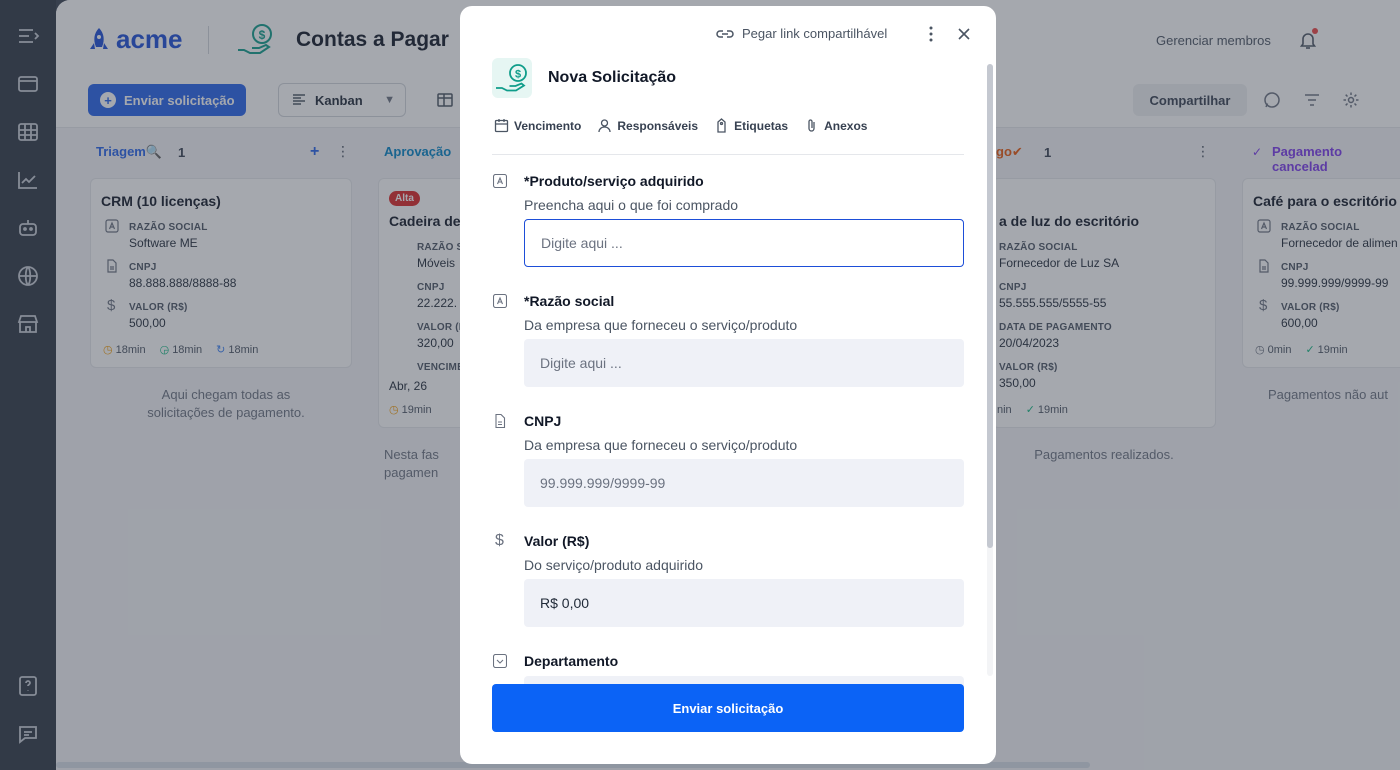 This screenshot has height=770, width=1400. What do you see at coordinates (571, 661) in the screenshot?
I see `field-label: Departamento` at bounding box center [571, 661].